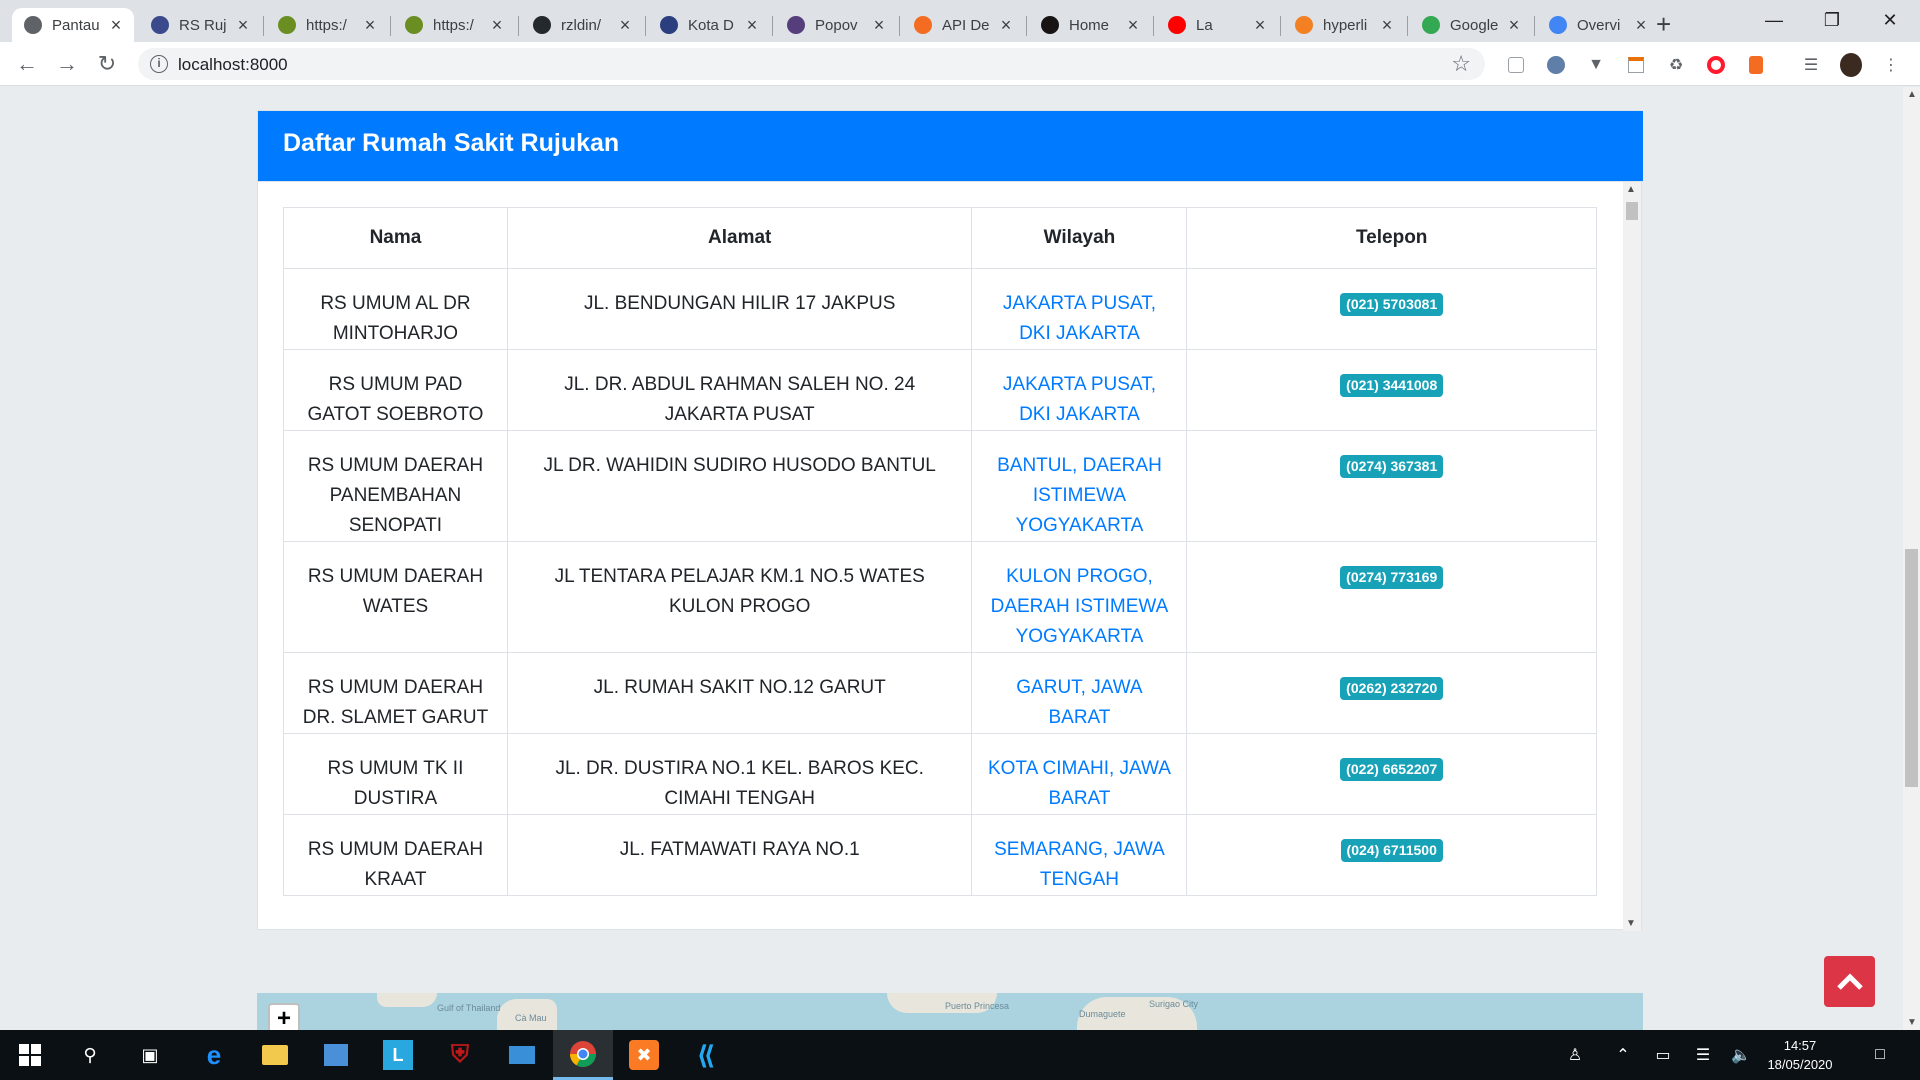  I want to click on media-queue-icon: ☰, so click(1811, 65).